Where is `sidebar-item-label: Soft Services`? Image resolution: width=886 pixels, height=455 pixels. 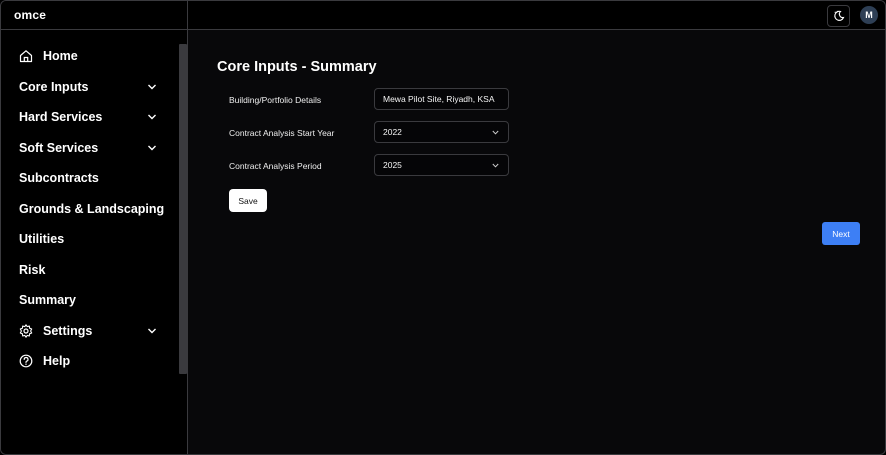
sidebar-item-label: Soft Services is located at coordinates (59, 148).